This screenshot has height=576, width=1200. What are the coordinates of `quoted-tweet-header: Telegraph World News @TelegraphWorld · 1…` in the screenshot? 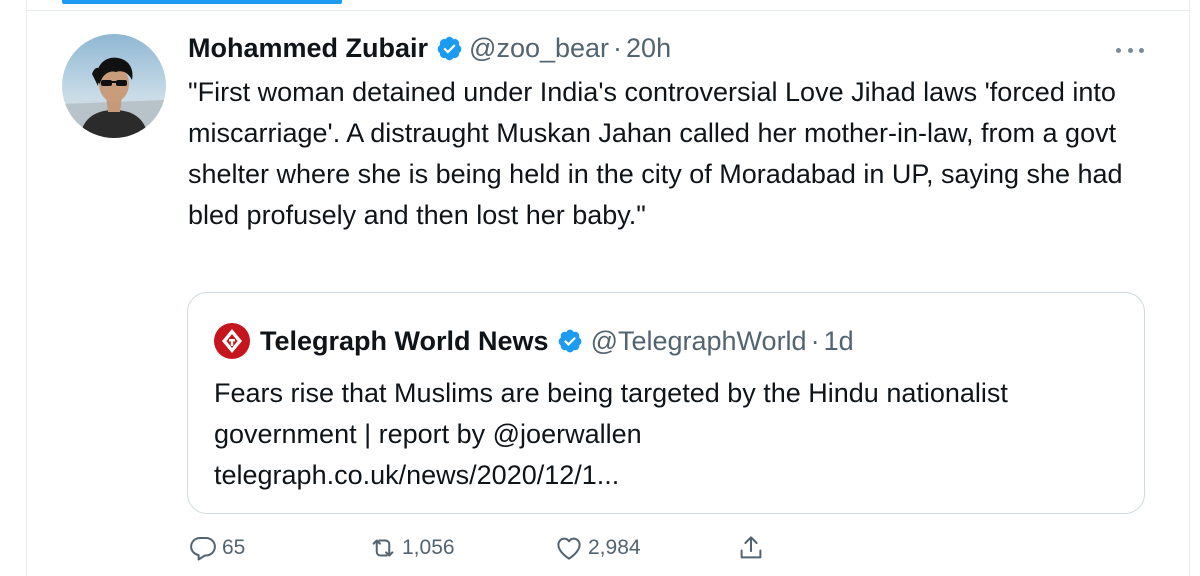 It's located at (534, 341).